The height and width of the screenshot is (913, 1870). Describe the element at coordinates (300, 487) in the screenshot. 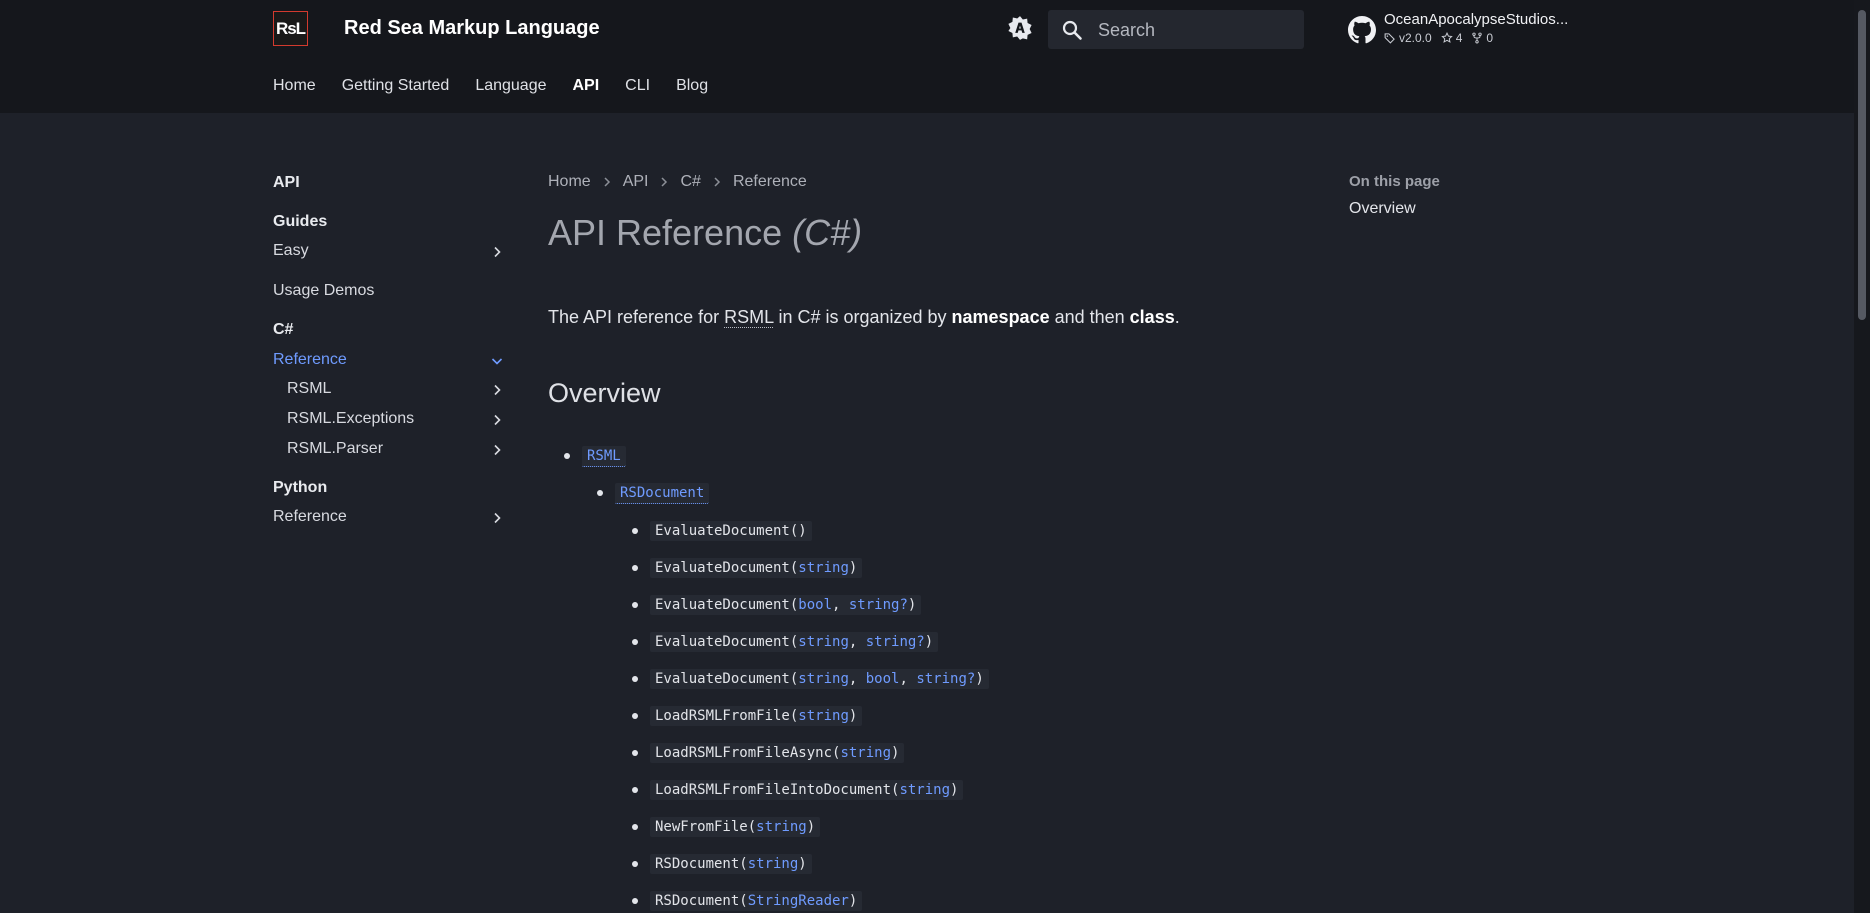

I see `sidebar-heading-python: Python` at that location.